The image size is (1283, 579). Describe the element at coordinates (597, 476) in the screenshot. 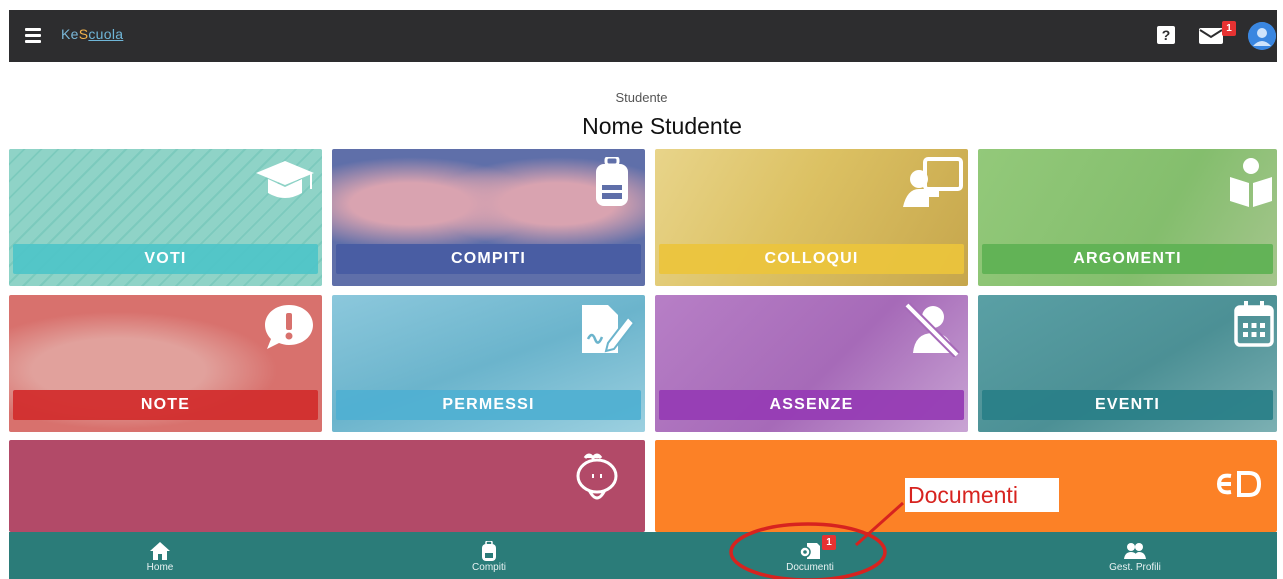

I see `mascot-face-icon` at that location.